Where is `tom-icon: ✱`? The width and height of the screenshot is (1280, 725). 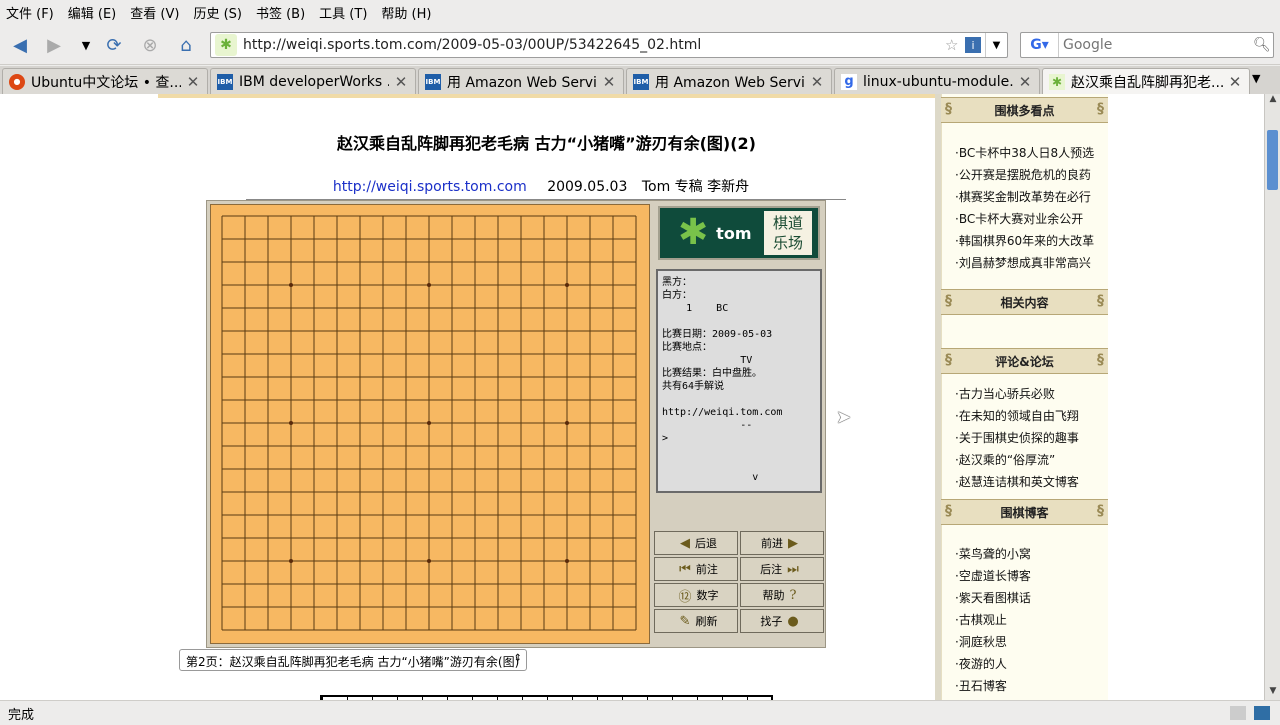
tom-icon: ✱ is located at coordinates (1057, 81).